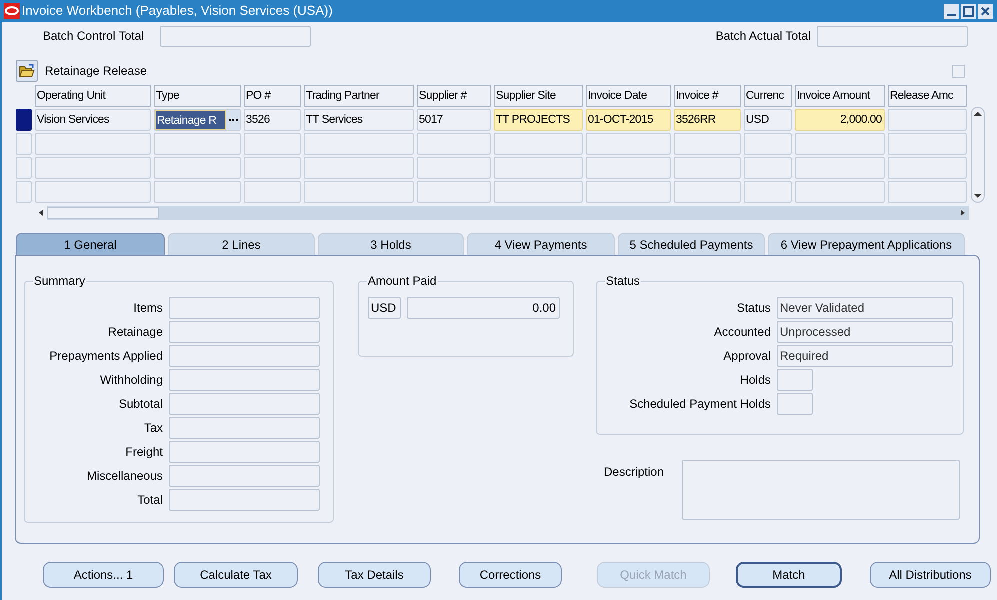  What do you see at coordinates (707, 96) in the screenshot?
I see `column-header: Invoice #` at bounding box center [707, 96].